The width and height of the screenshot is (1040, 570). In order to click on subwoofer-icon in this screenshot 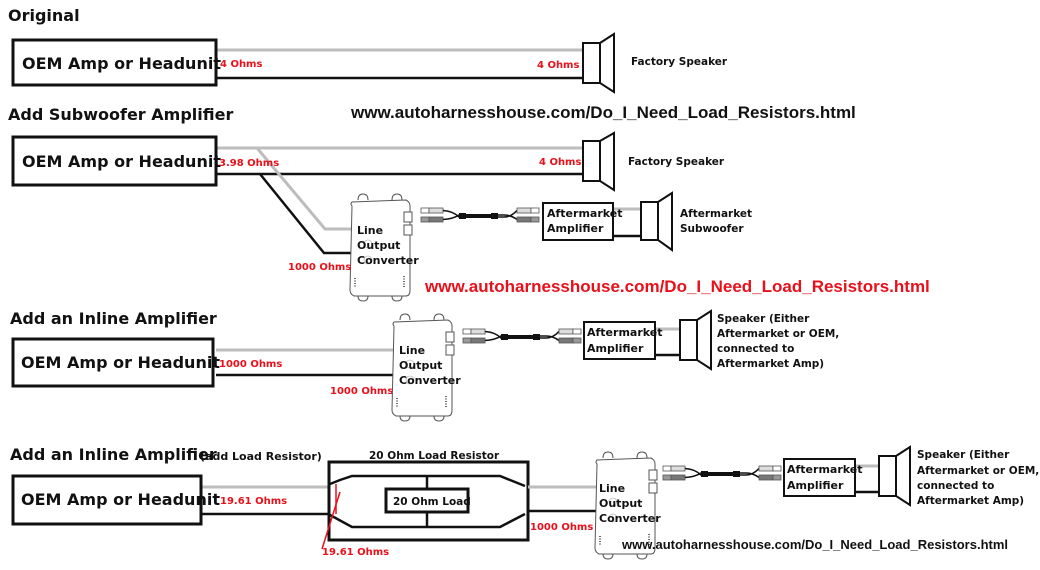, I will do `click(656, 221)`.